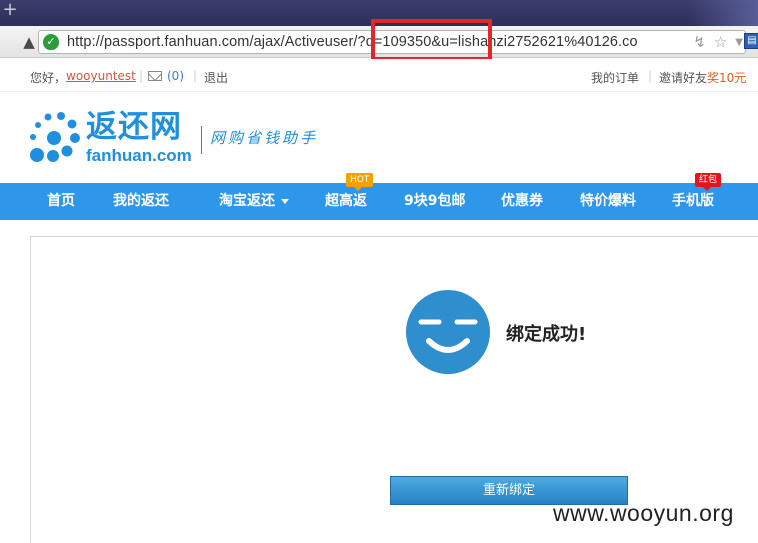 The image size is (758, 543). What do you see at coordinates (285, 201) in the screenshot?
I see `chevron-down-icon` at bounding box center [285, 201].